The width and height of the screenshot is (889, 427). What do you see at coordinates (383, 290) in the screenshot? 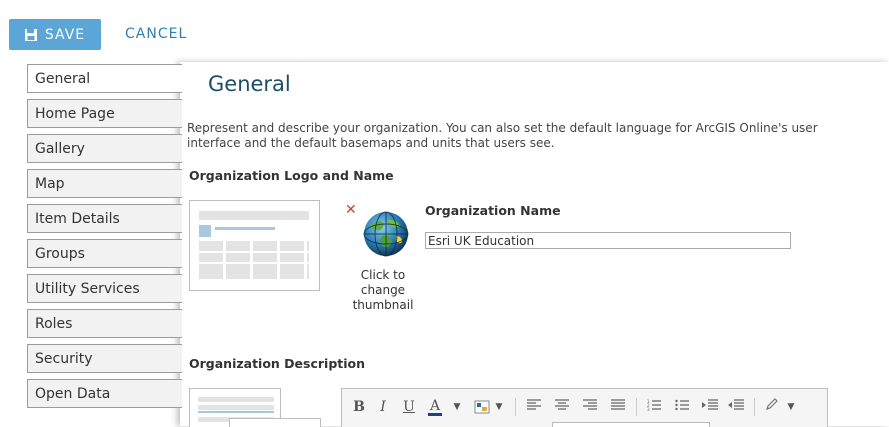
I see `thumbnail-caption: Click to change thumbnail` at bounding box center [383, 290].